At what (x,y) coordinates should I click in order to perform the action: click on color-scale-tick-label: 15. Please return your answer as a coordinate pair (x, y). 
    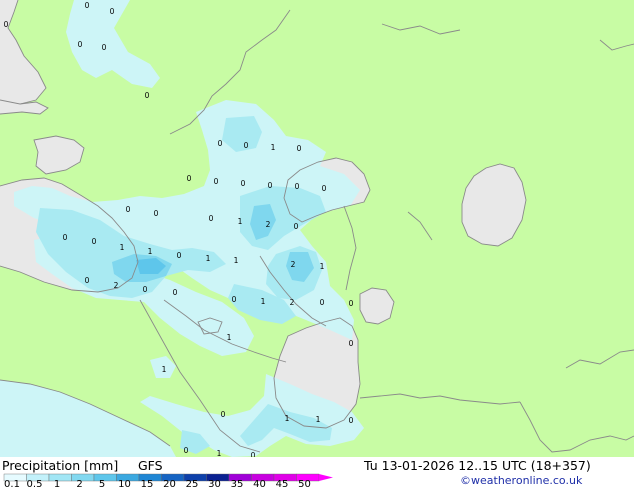
    Looking at the image, I should click on (147, 484).